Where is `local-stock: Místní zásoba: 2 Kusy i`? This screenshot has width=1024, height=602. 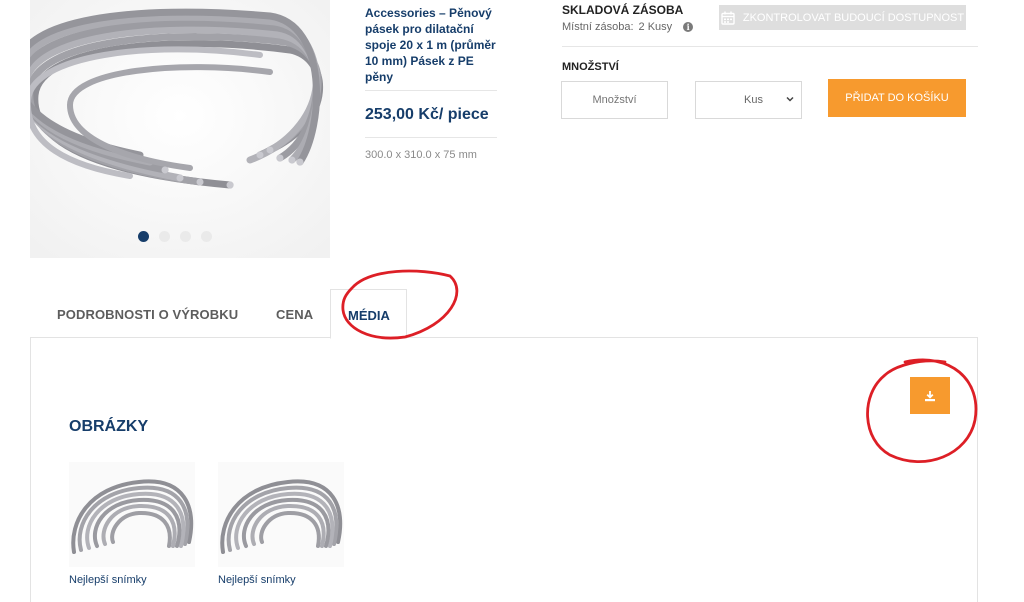
local-stock: Místní zásoba: 2 Kusy i is located at coordinates (628, 27).